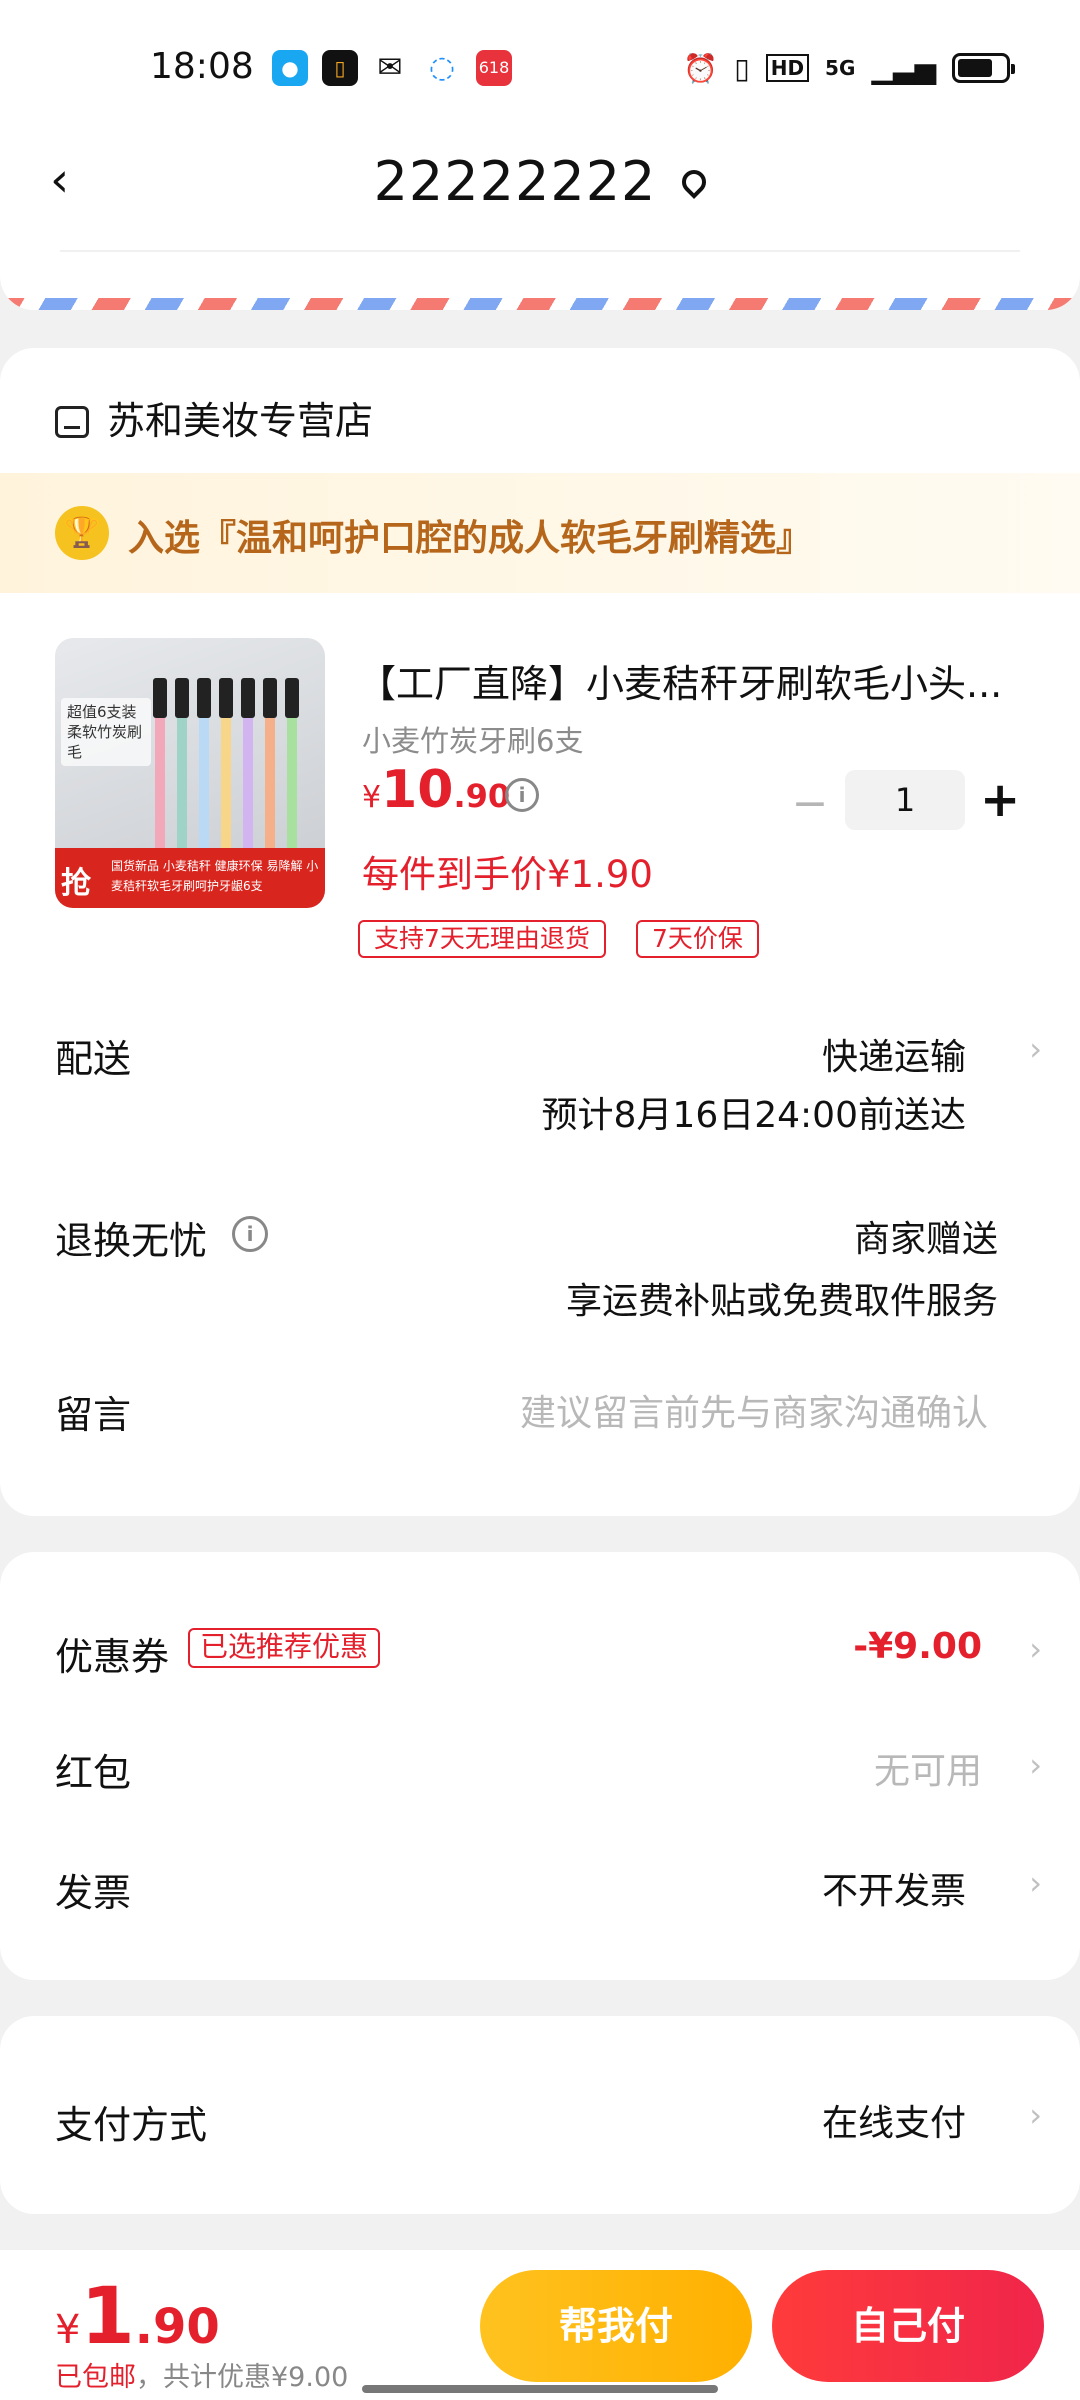 The height and width of the screenshot is (2400, 1080). I want to click on status-time: 18:08, so click(202, 66).